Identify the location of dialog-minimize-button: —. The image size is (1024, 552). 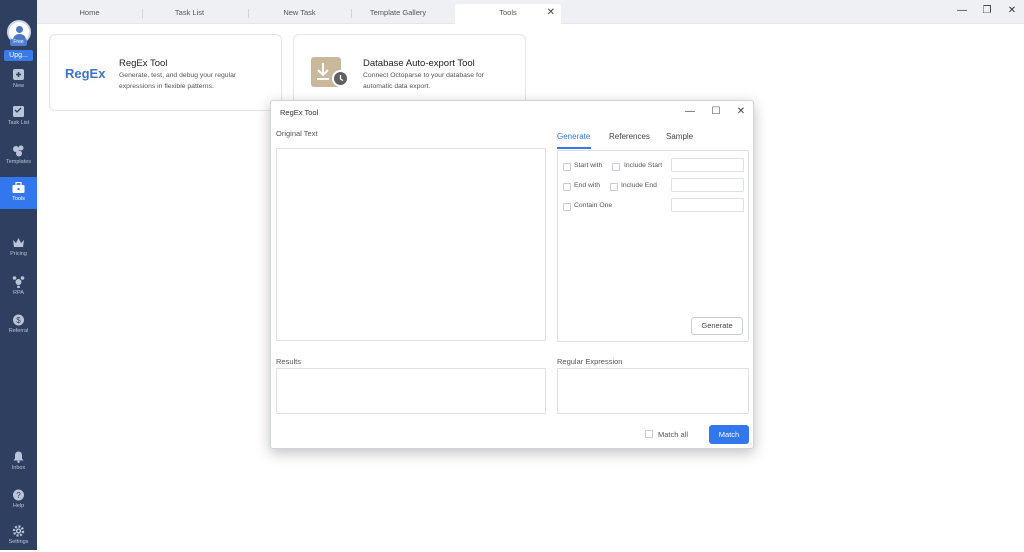
(690, 112).